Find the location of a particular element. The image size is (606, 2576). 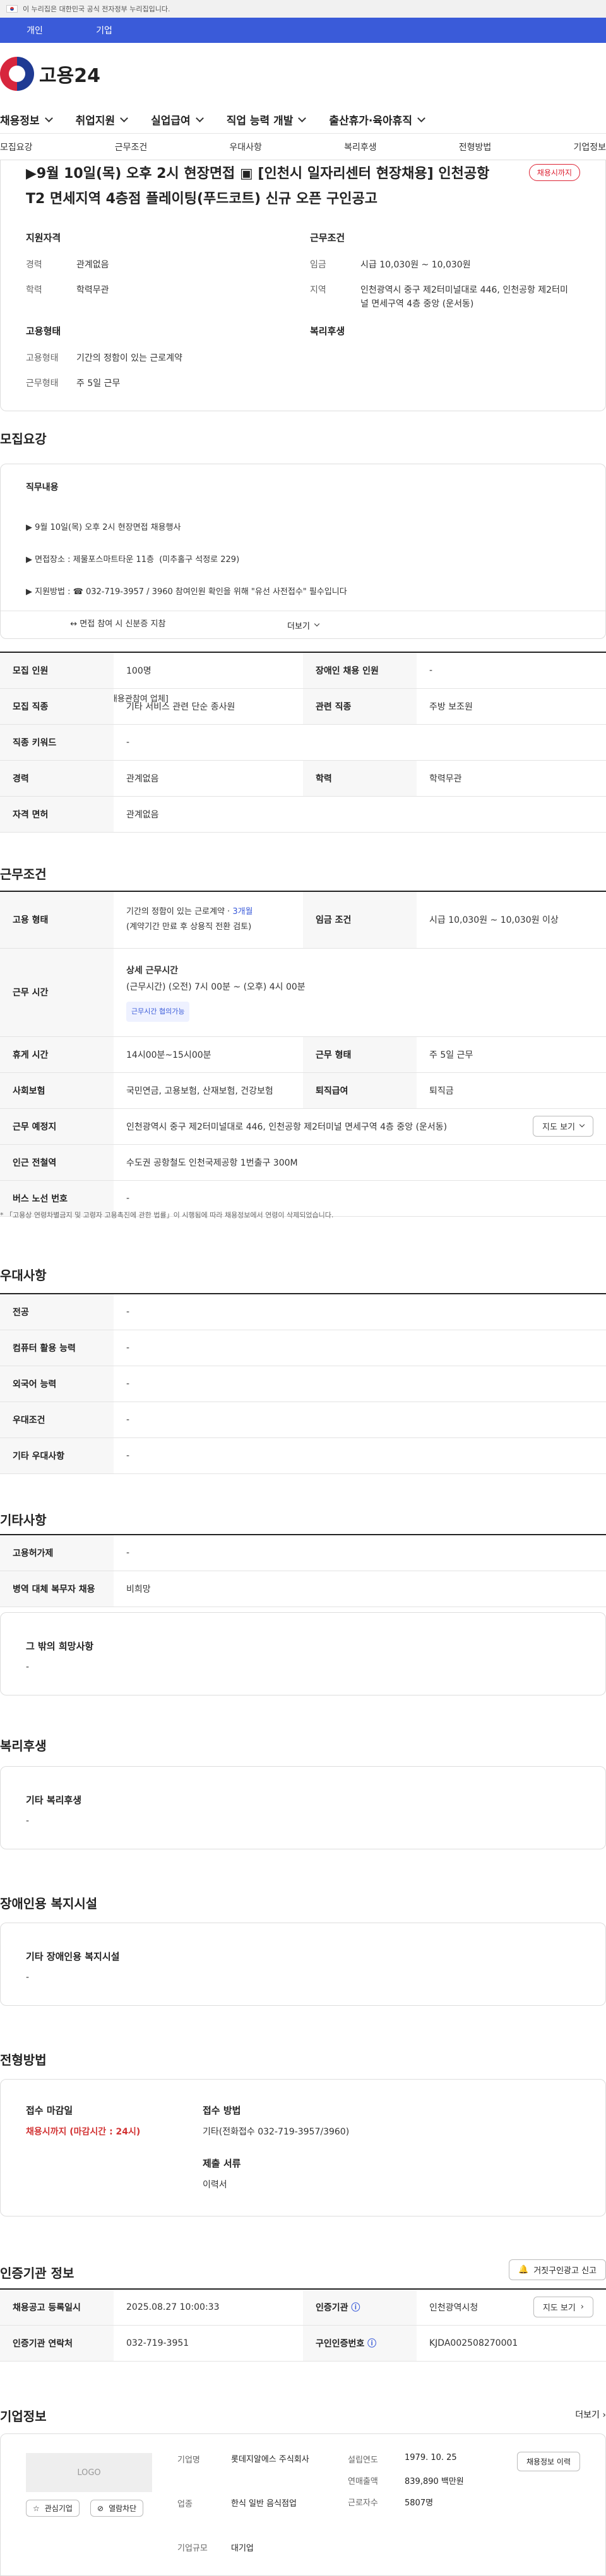

agency-map-button: 지도 보기 › is located at coordinates (563, 2307).